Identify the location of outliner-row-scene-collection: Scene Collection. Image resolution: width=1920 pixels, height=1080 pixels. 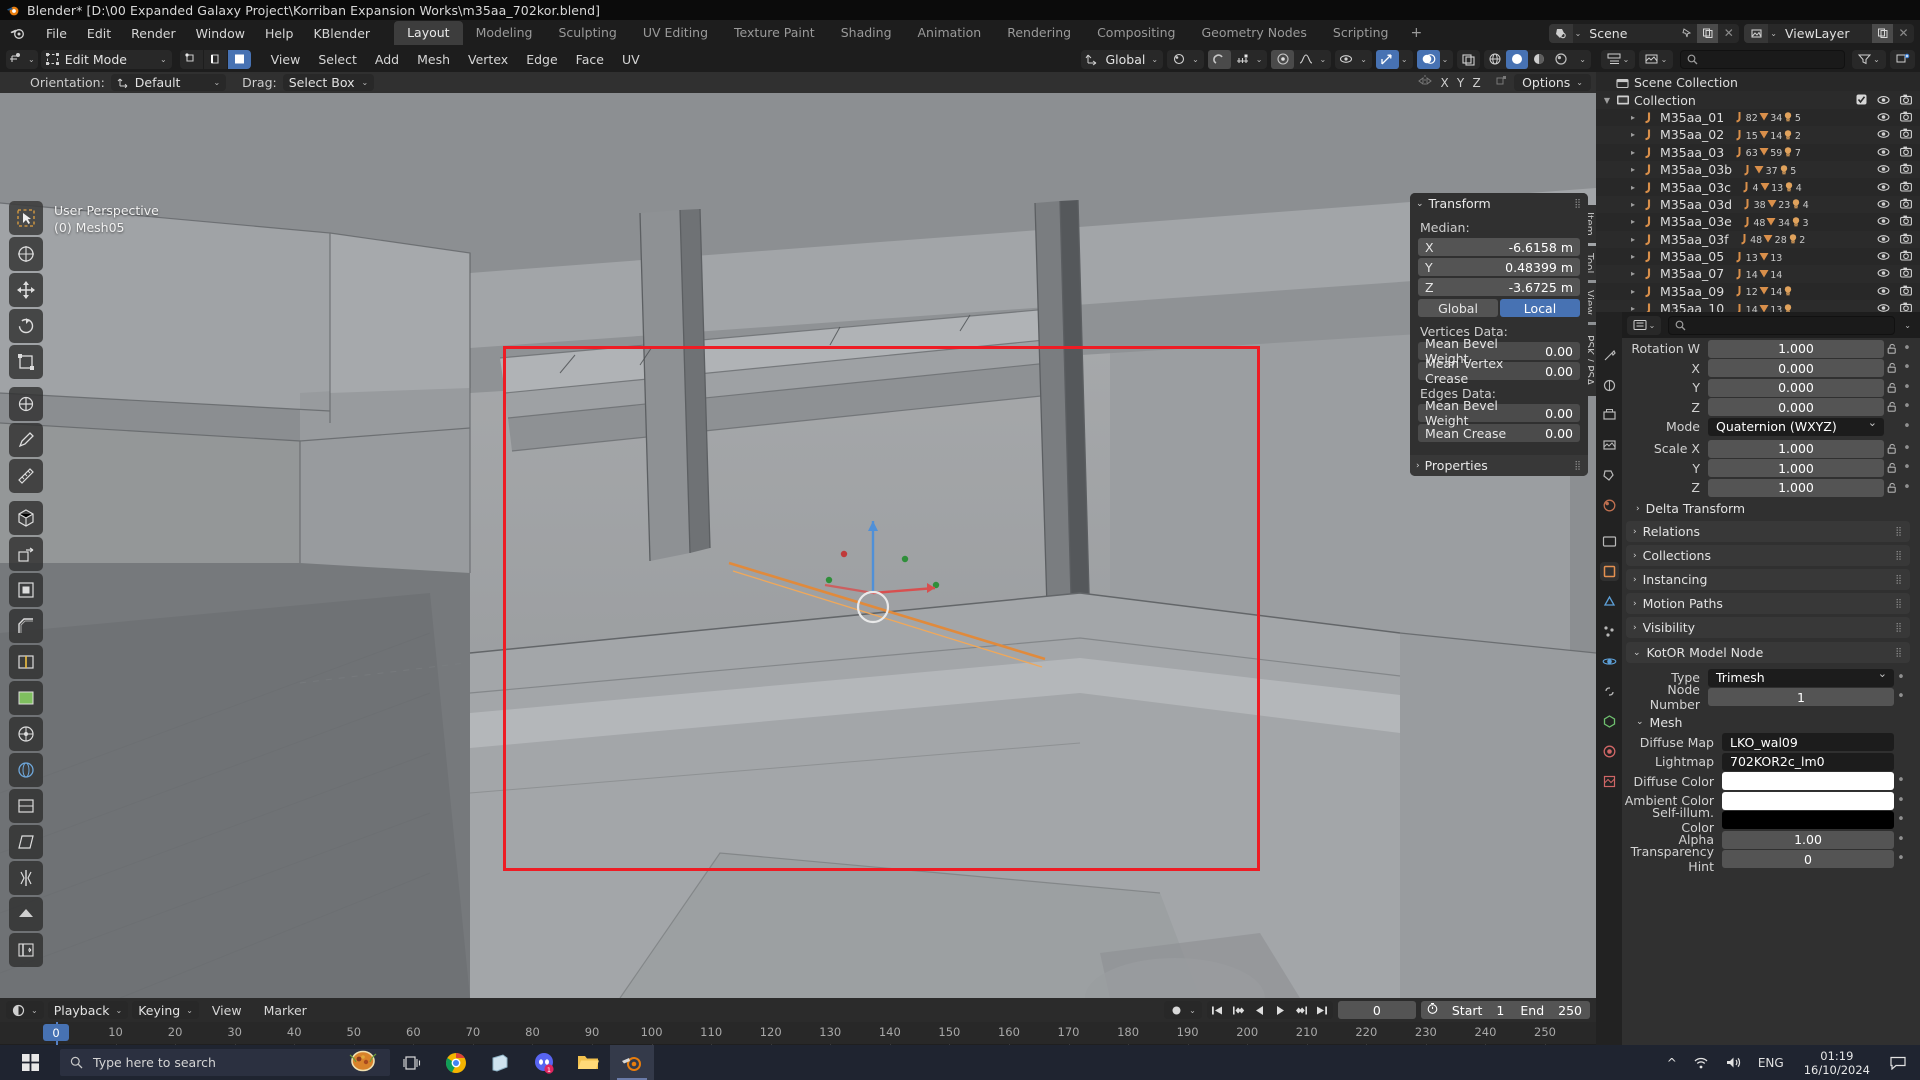
(1758, 82).